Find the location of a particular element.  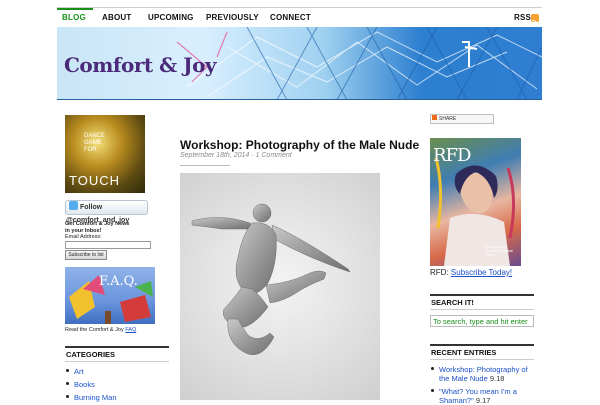

email-label: Email Address: is located at coordinates (83, 237).